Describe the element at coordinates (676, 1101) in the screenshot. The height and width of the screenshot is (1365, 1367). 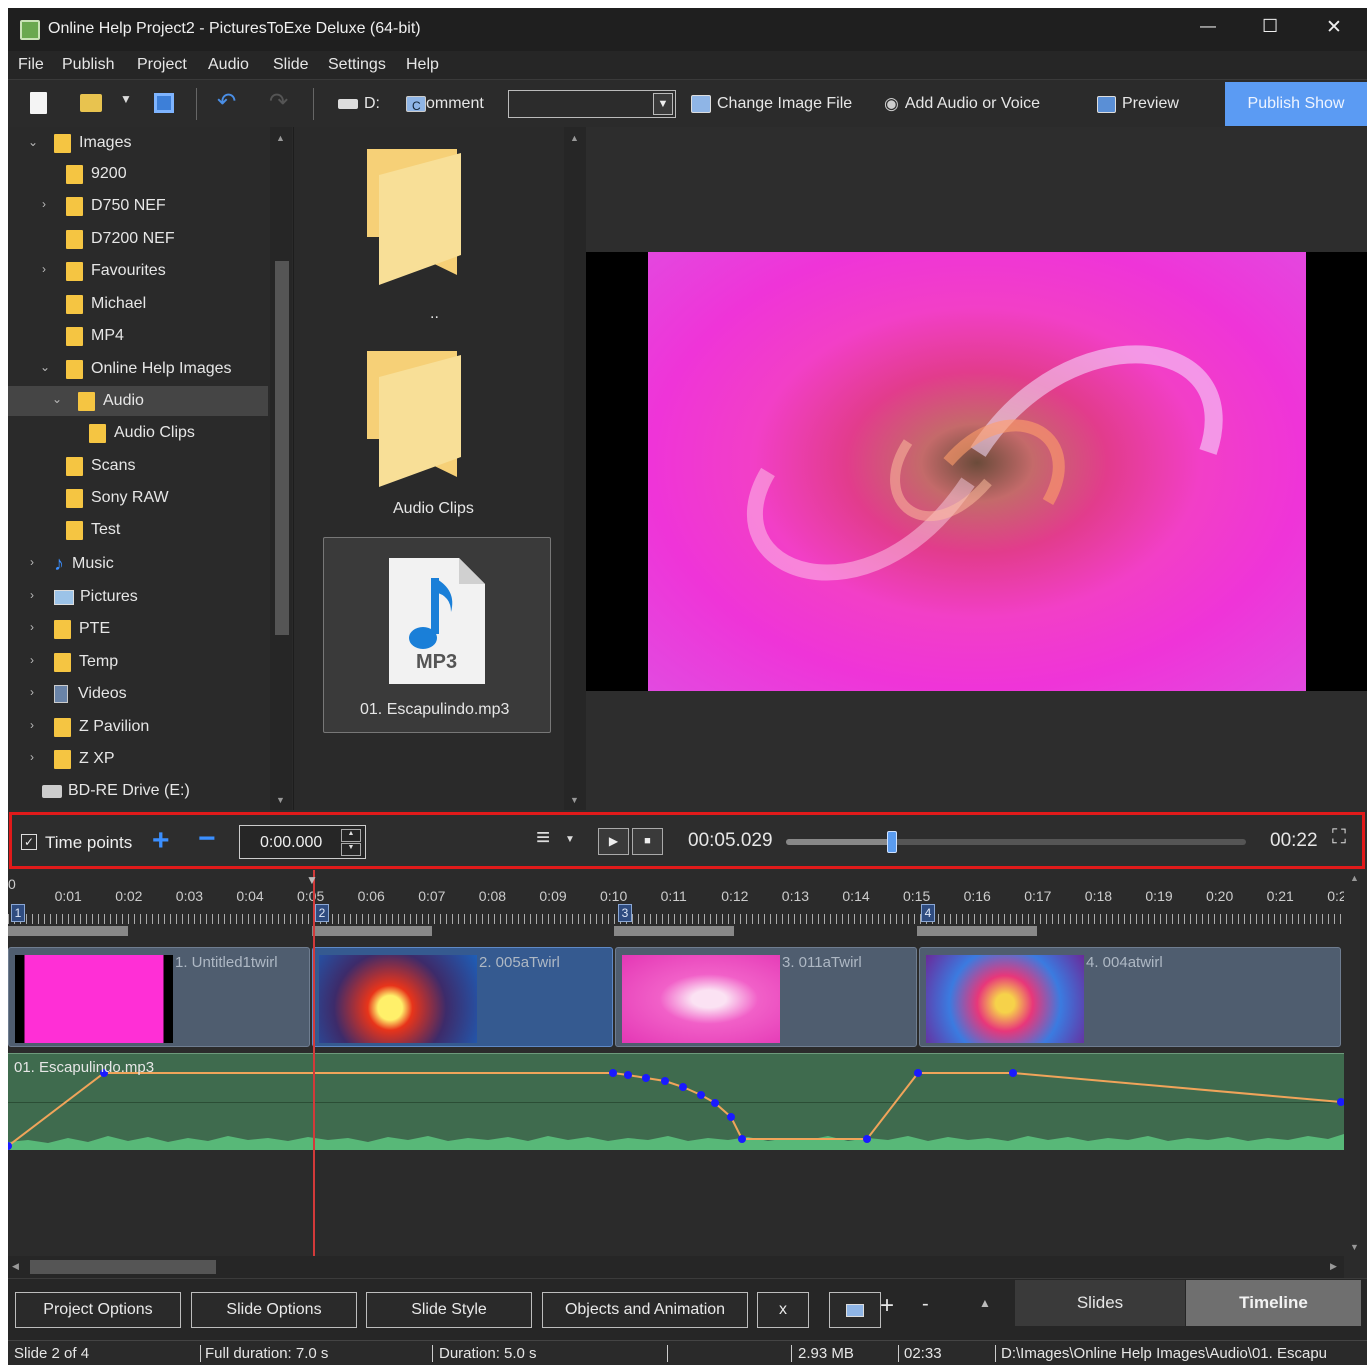
I see `audio-track: 01. Escapulindo.mp3` at that location.